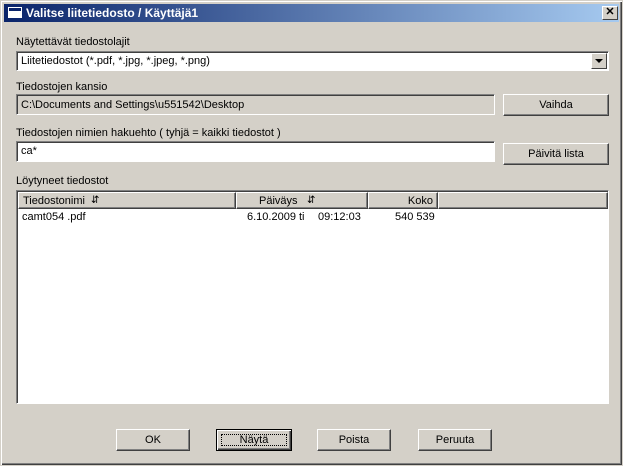 Image resolution: width=623 pixels, height=466 pixels. Describe the element at coordinates (255, 151) in the screenshot. I see `search-input: ca*` at that location.